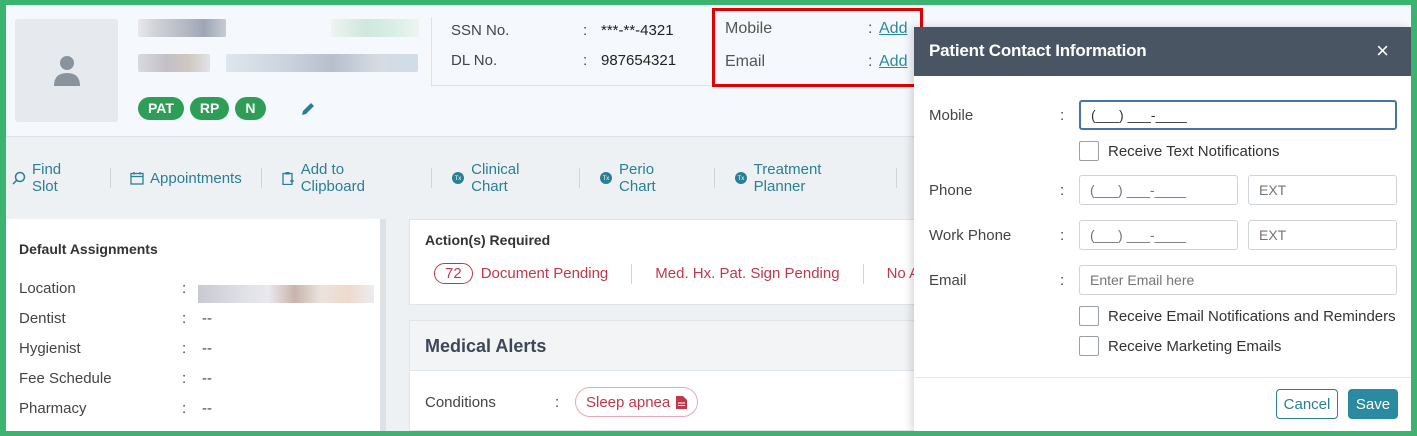  I want to click on phone-colon: :, so click(1062, 190).